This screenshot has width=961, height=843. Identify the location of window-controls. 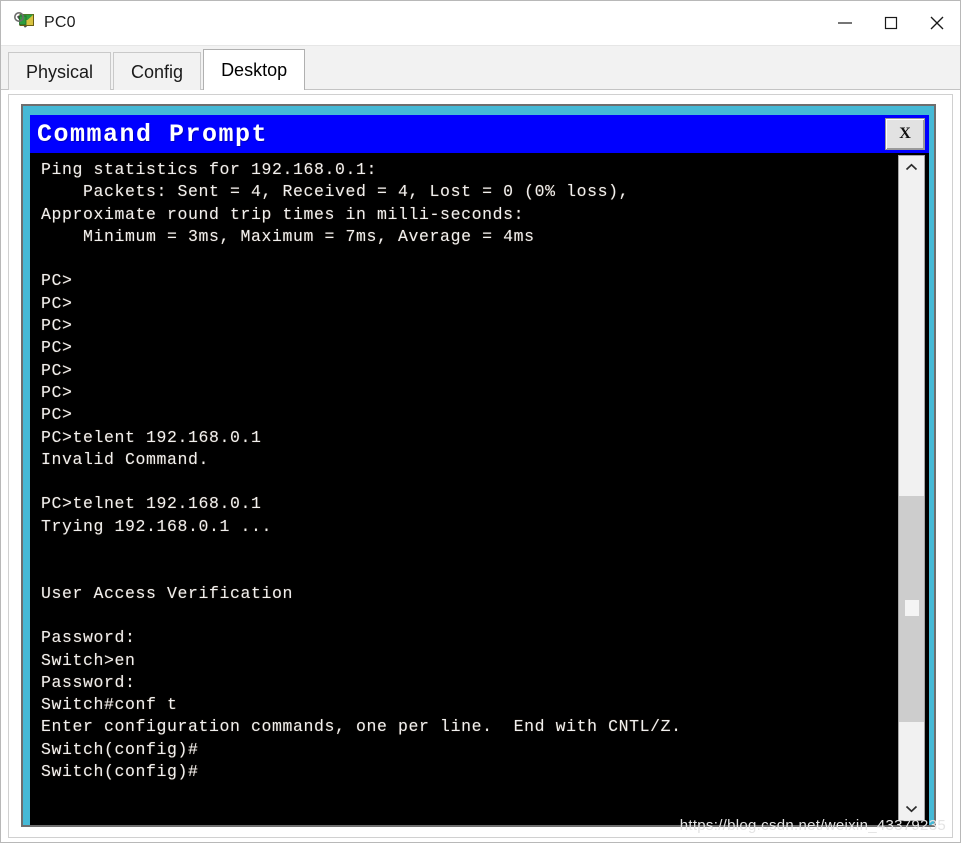
(891, 23).